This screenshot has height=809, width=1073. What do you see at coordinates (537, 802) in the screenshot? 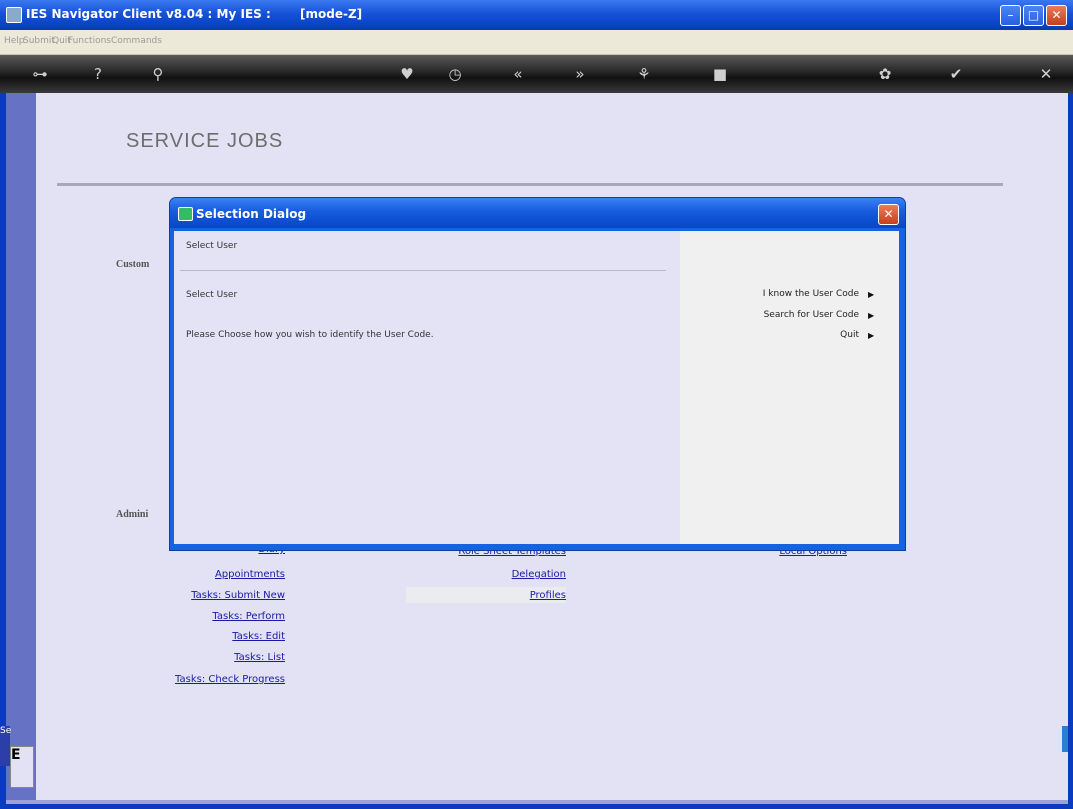
I see `status-bar` at bounding box center [537, 802].